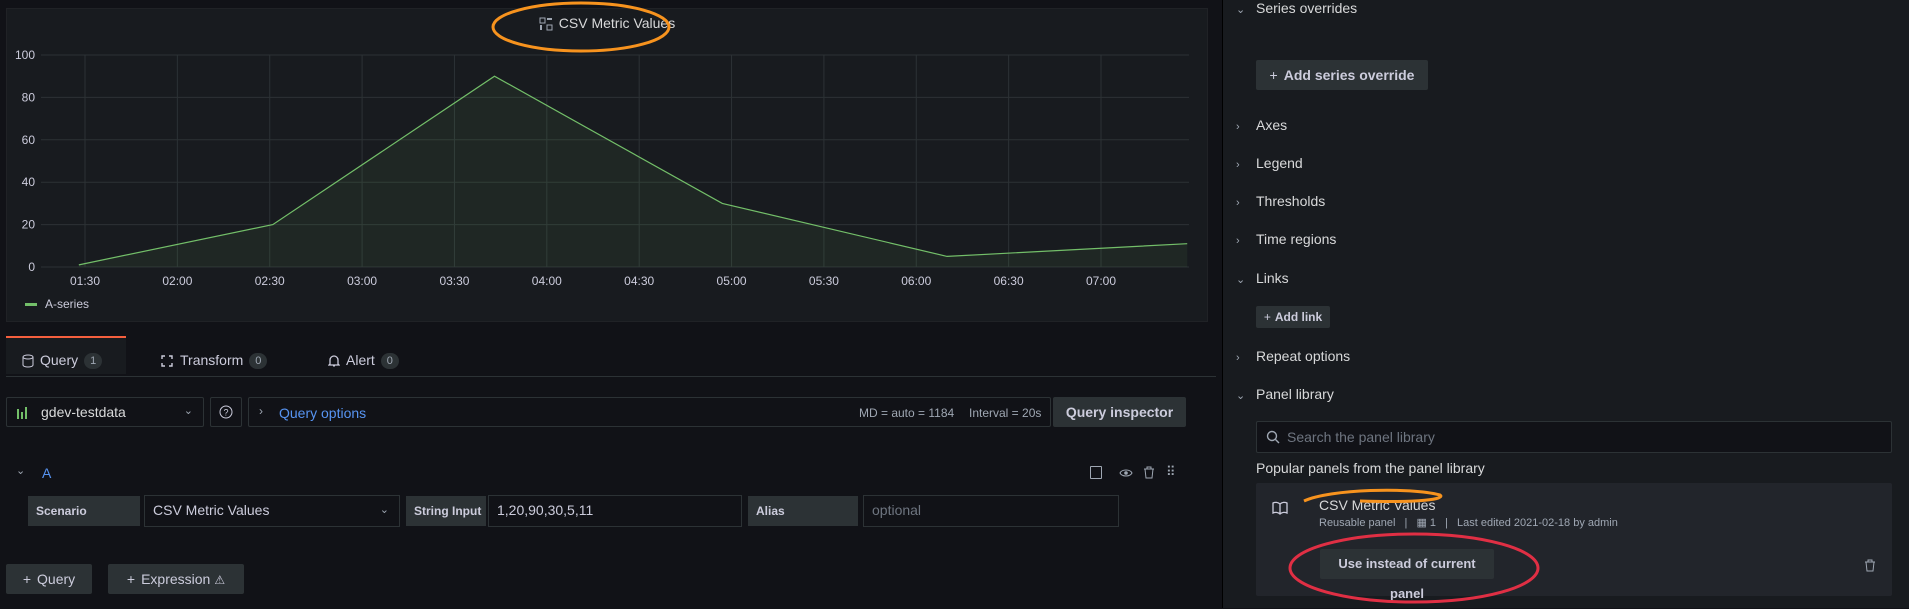 The height and width of the screenshot is (609, 1909). I want to click on x-tick-label: 01:30, so click(85, 281).